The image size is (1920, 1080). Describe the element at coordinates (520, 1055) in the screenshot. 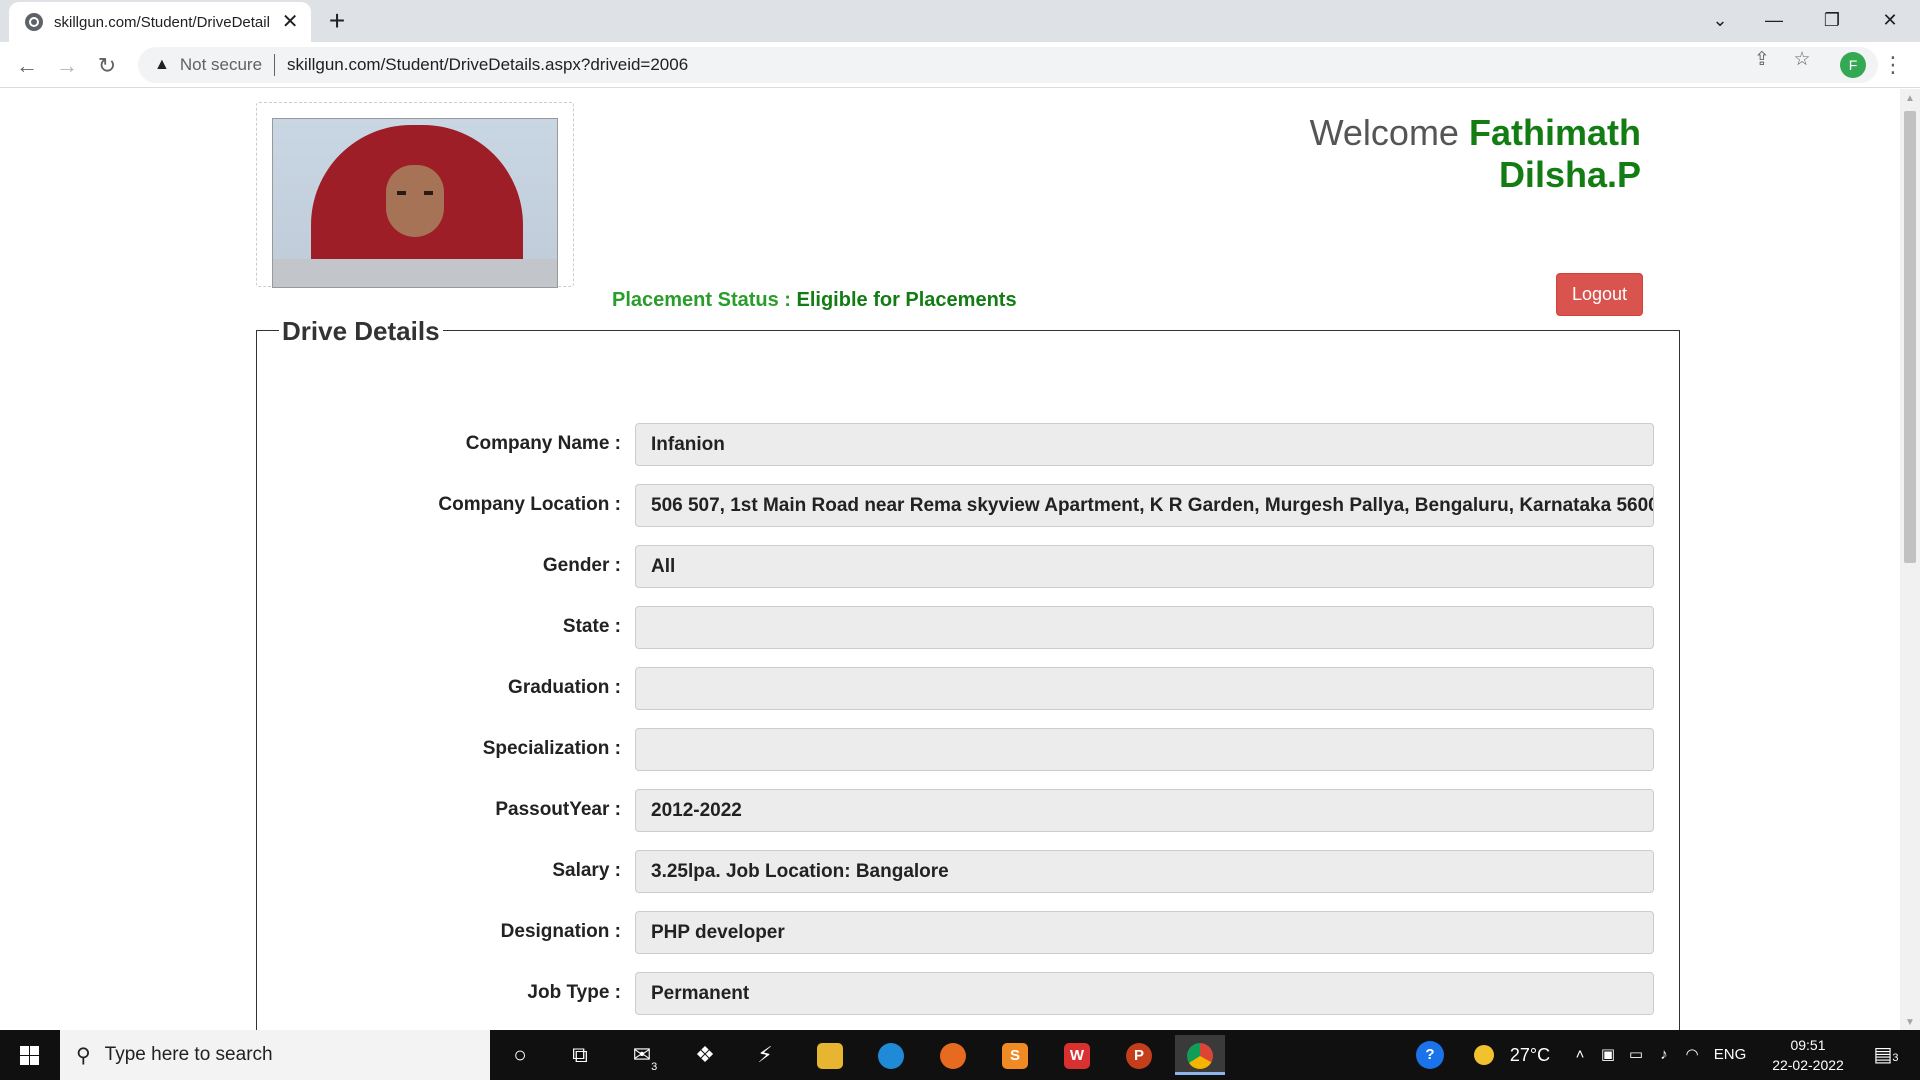

I see `cortana-icon: ○` at that location.